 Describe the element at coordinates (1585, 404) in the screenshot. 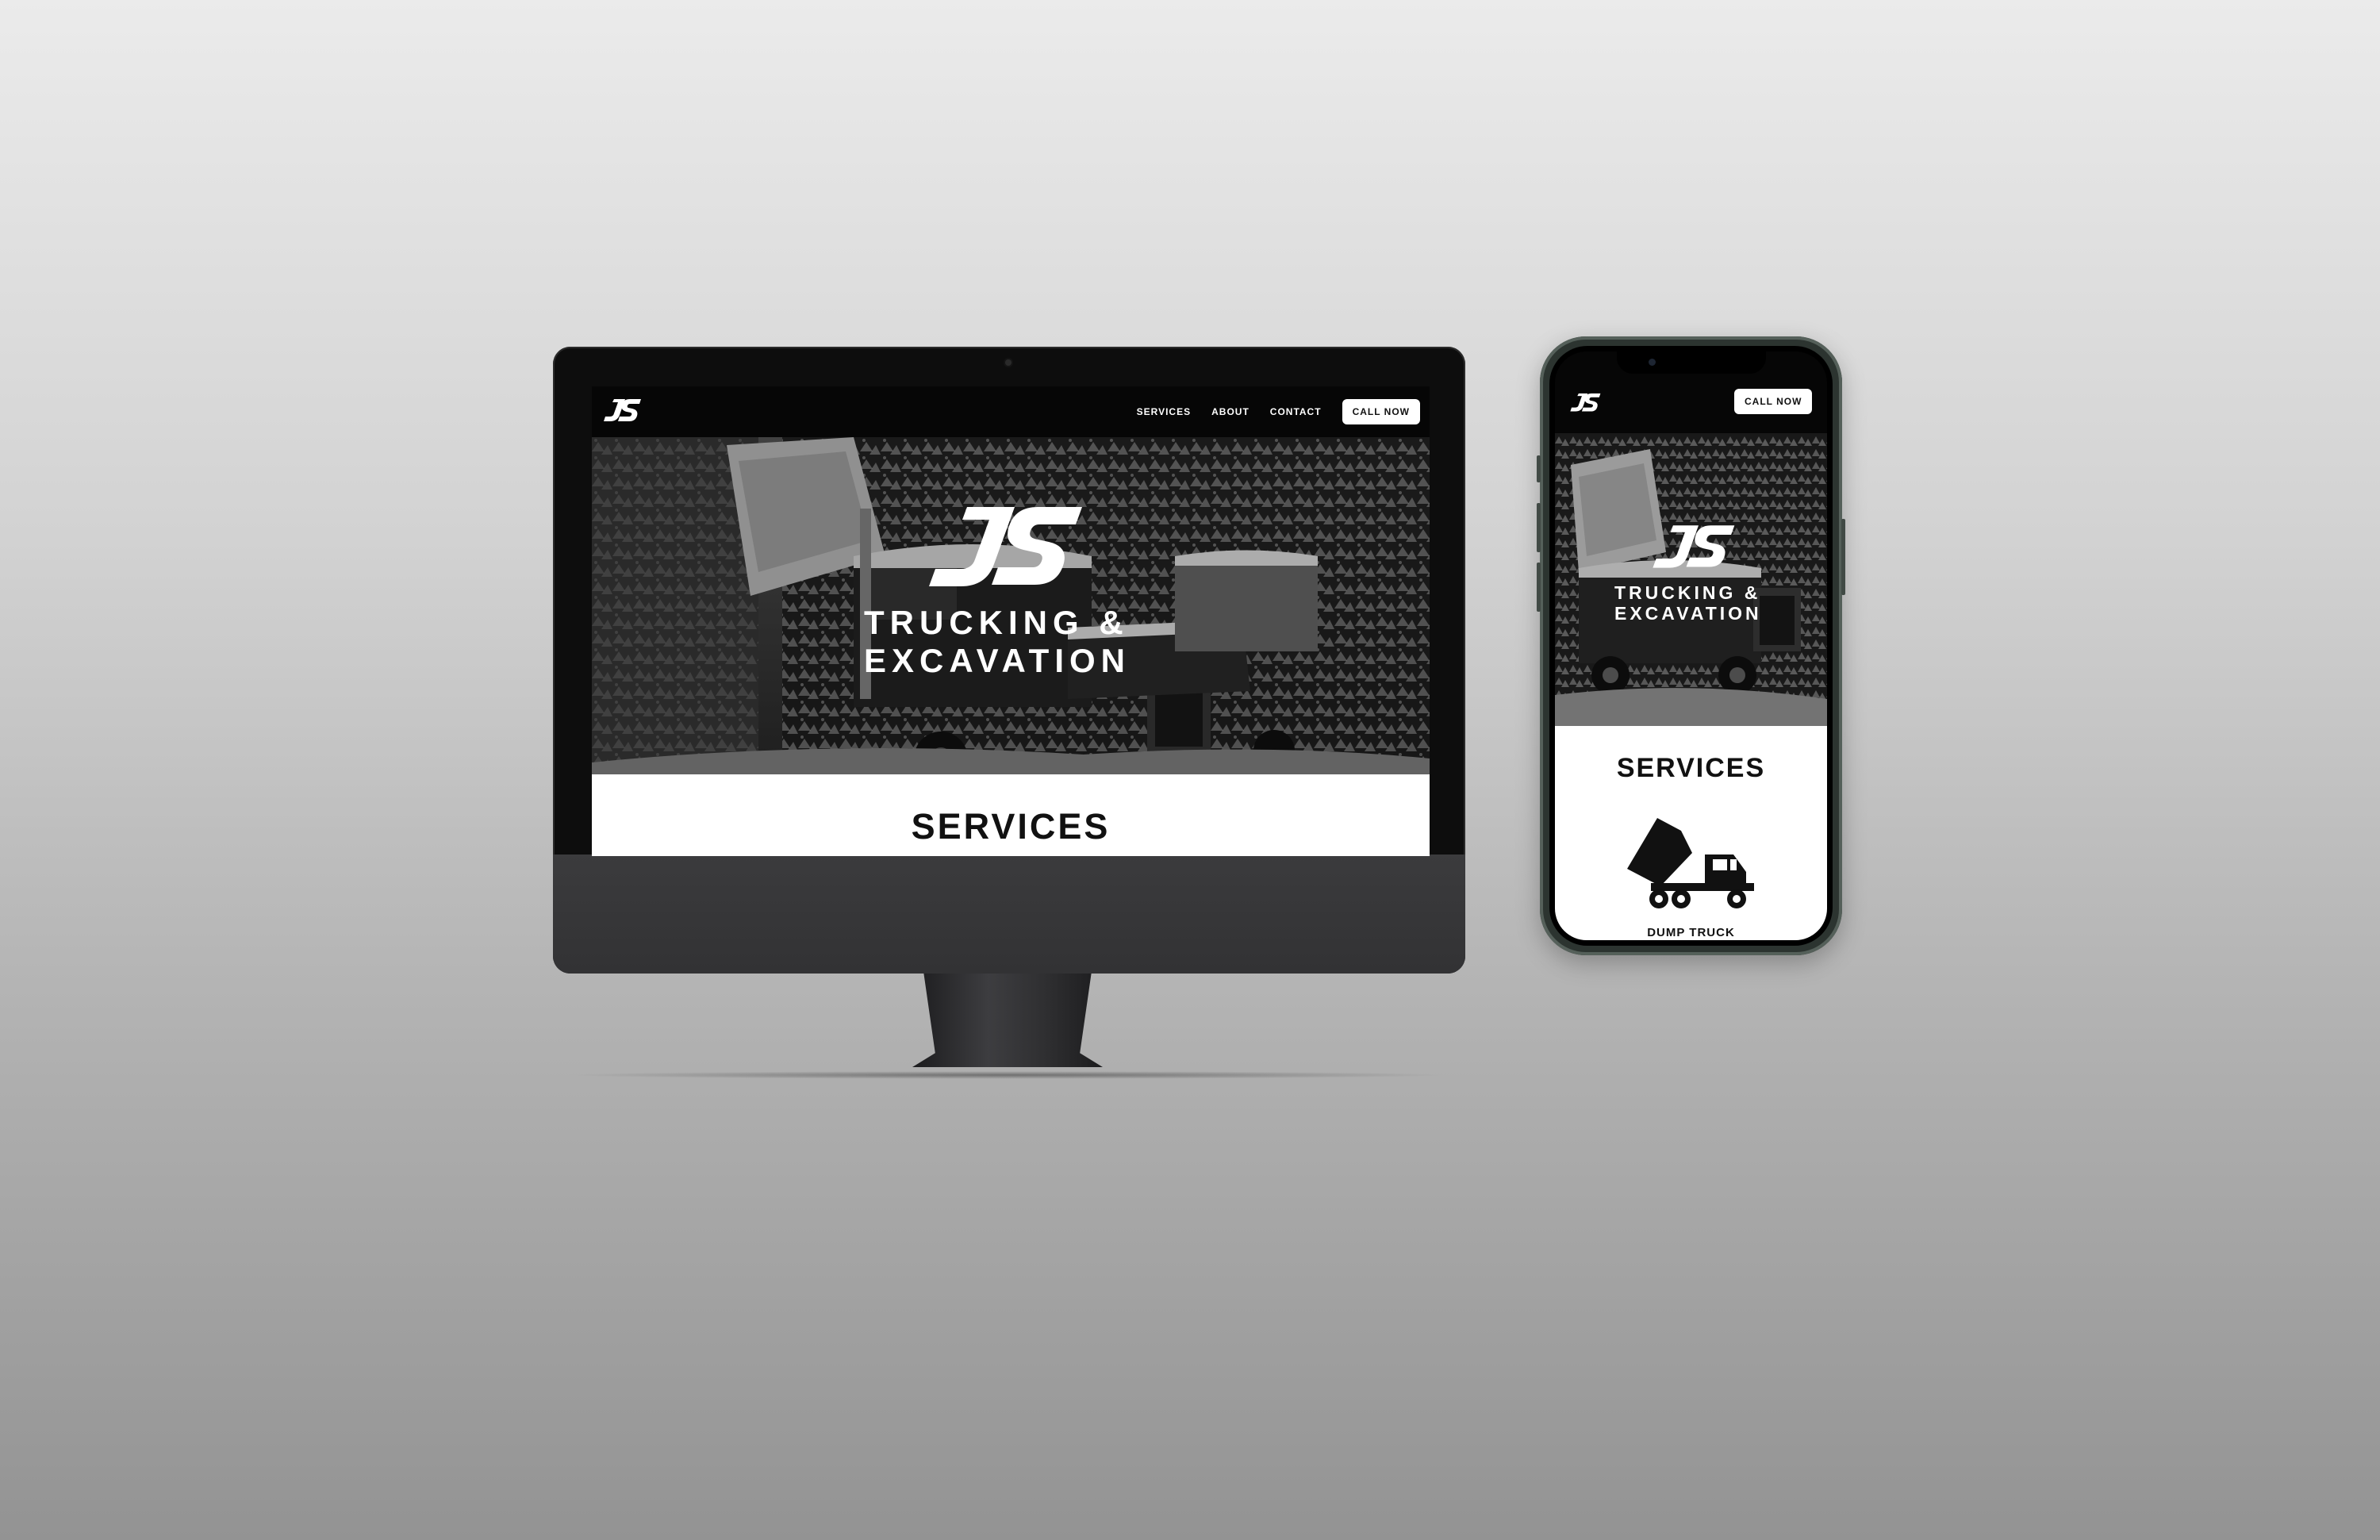

I see `mobile-js-logo: JS` at that location.